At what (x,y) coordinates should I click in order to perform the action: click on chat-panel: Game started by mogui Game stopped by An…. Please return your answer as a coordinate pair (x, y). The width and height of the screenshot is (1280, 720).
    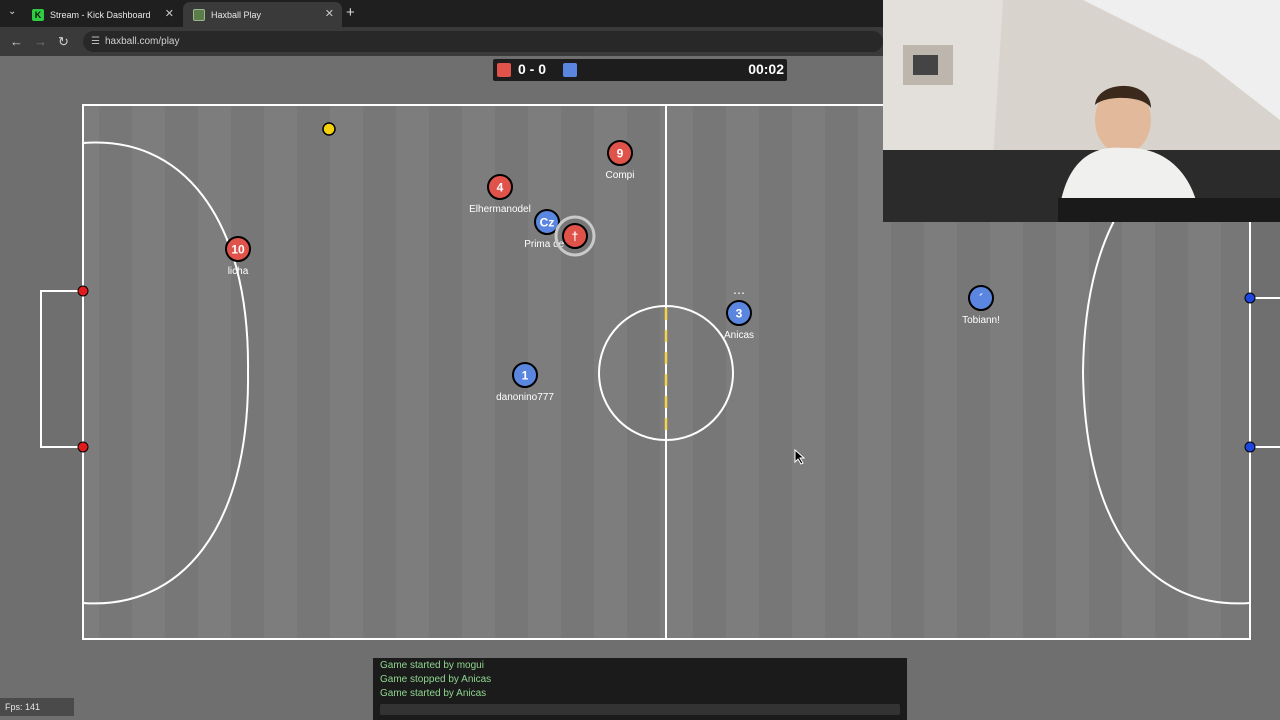
    Looking at the image, I should click on (640, 689).